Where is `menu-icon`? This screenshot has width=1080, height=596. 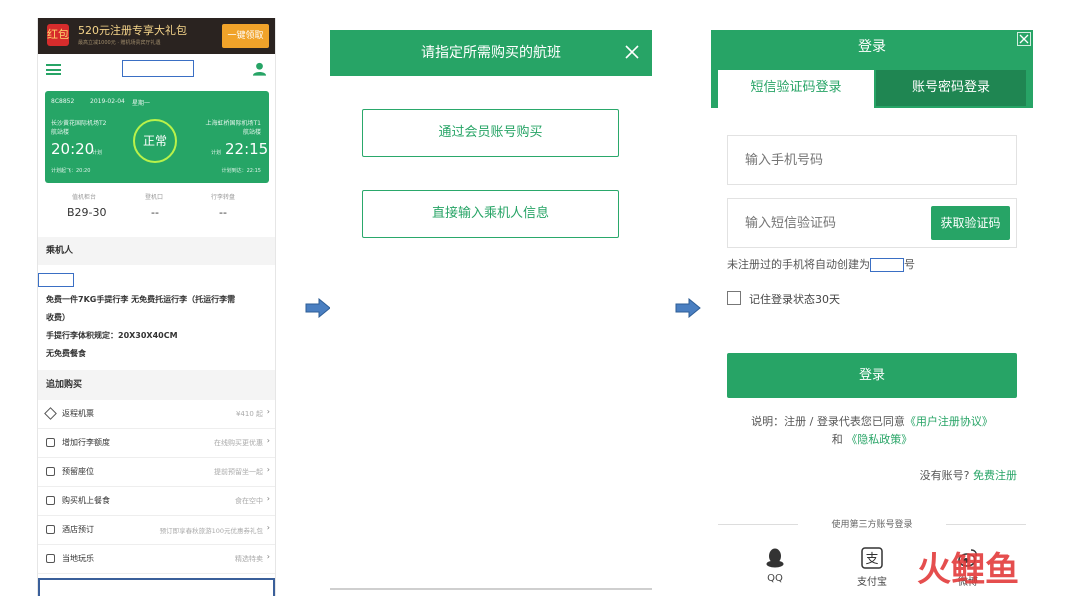
menu-icon is located at coordinates (53, 69).